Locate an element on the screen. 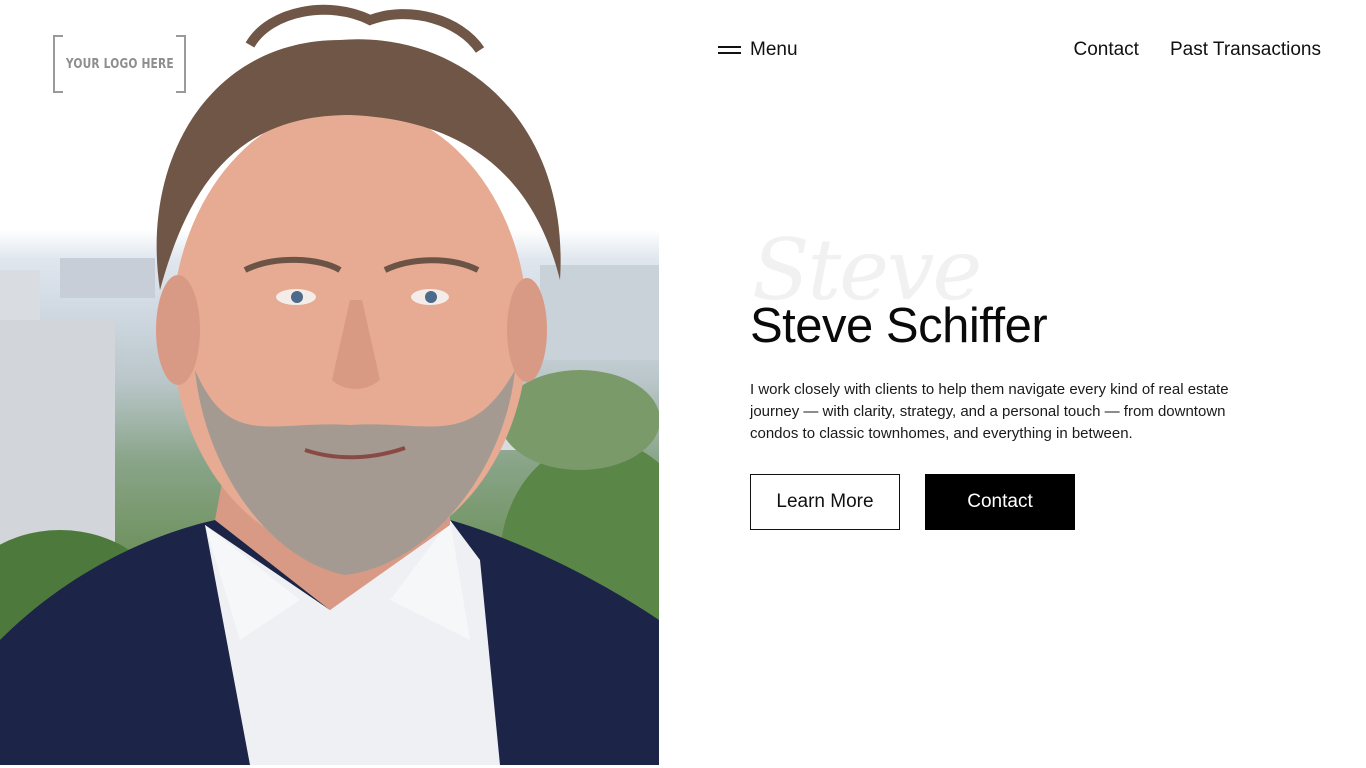 The width and height of the screenshot is (1366, 768). nav-link-past-transactions: Past Transactions is located at coordinates (1245, 50).